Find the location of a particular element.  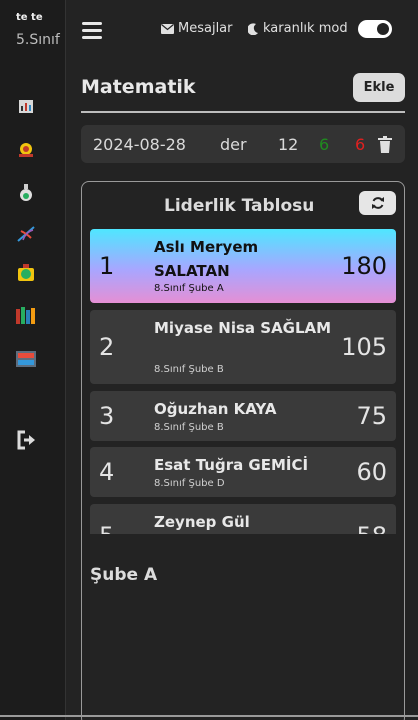

messages-link: Mesajlar is located at coordinates (197, 28).